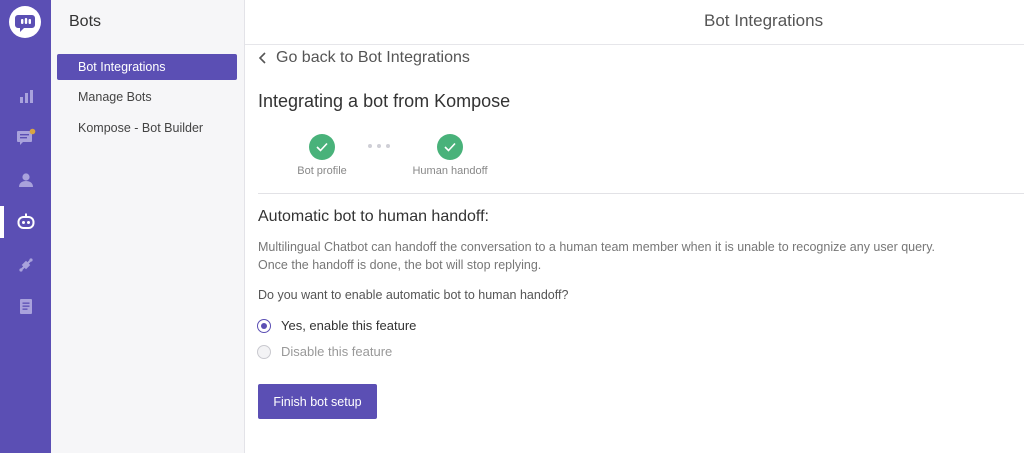  I want to click on radio-unselected, so click(264, 351).